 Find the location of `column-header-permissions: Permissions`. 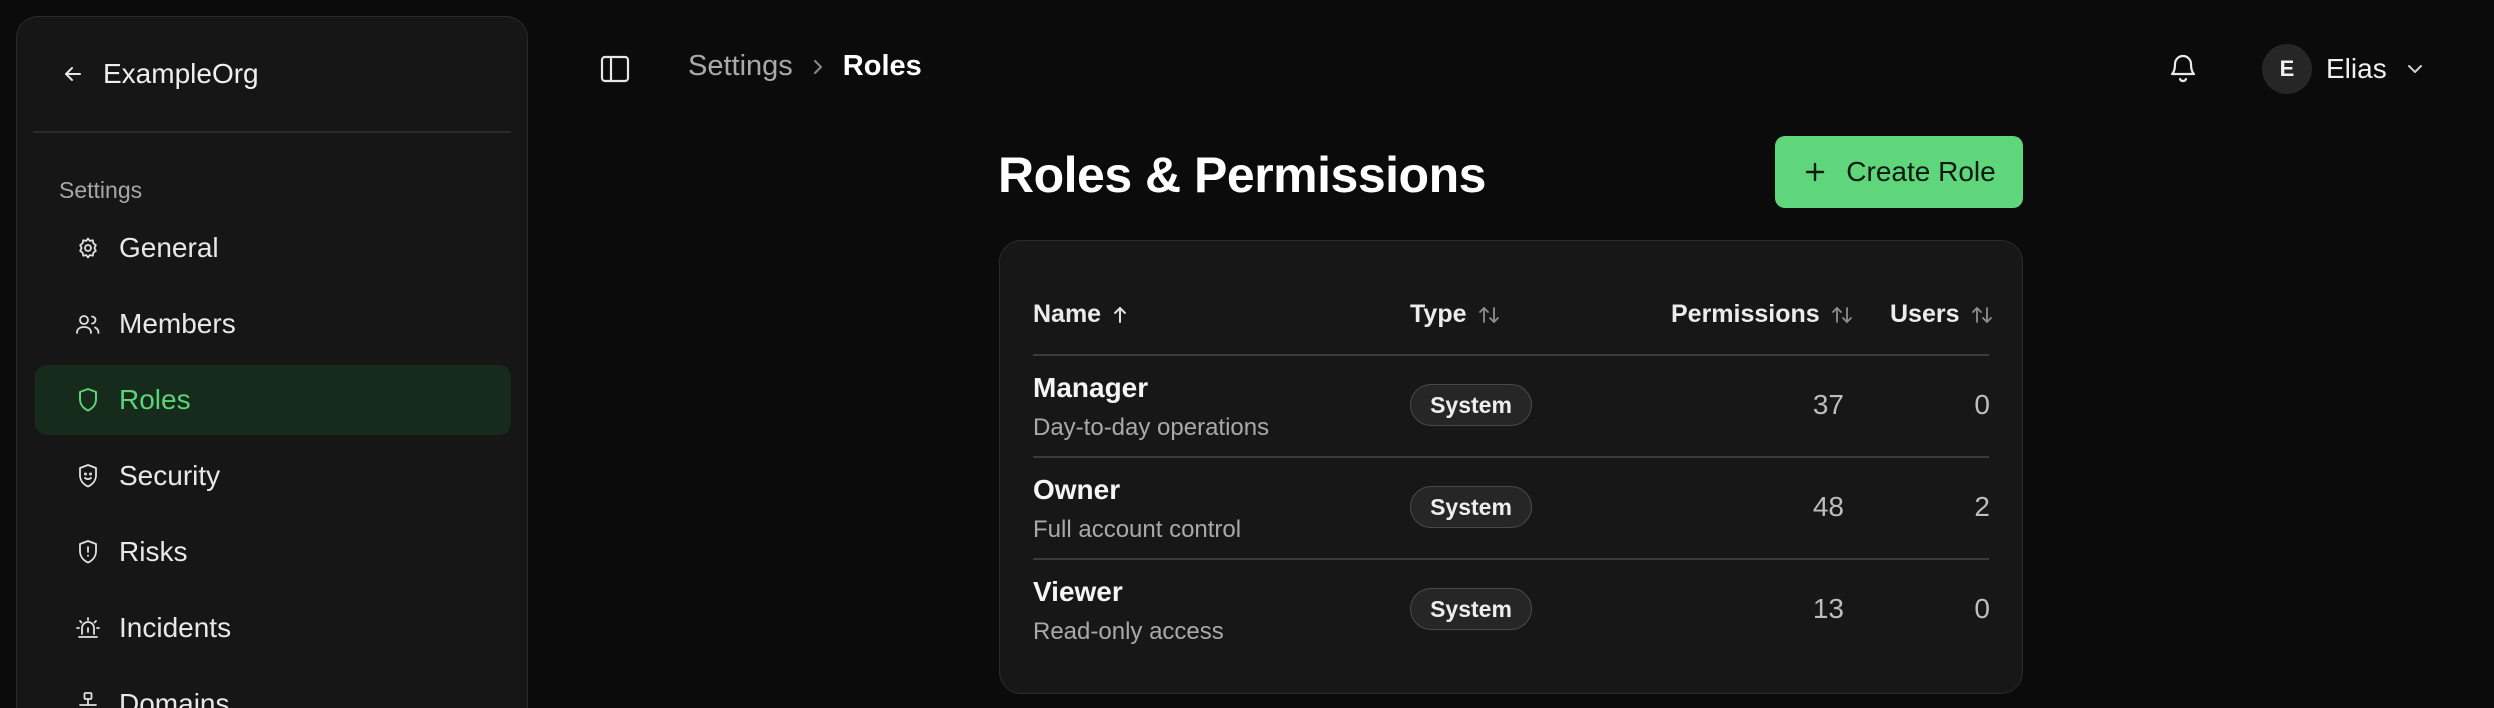

column-header-permissions: Permissions is located at coordinates (1762, 314).